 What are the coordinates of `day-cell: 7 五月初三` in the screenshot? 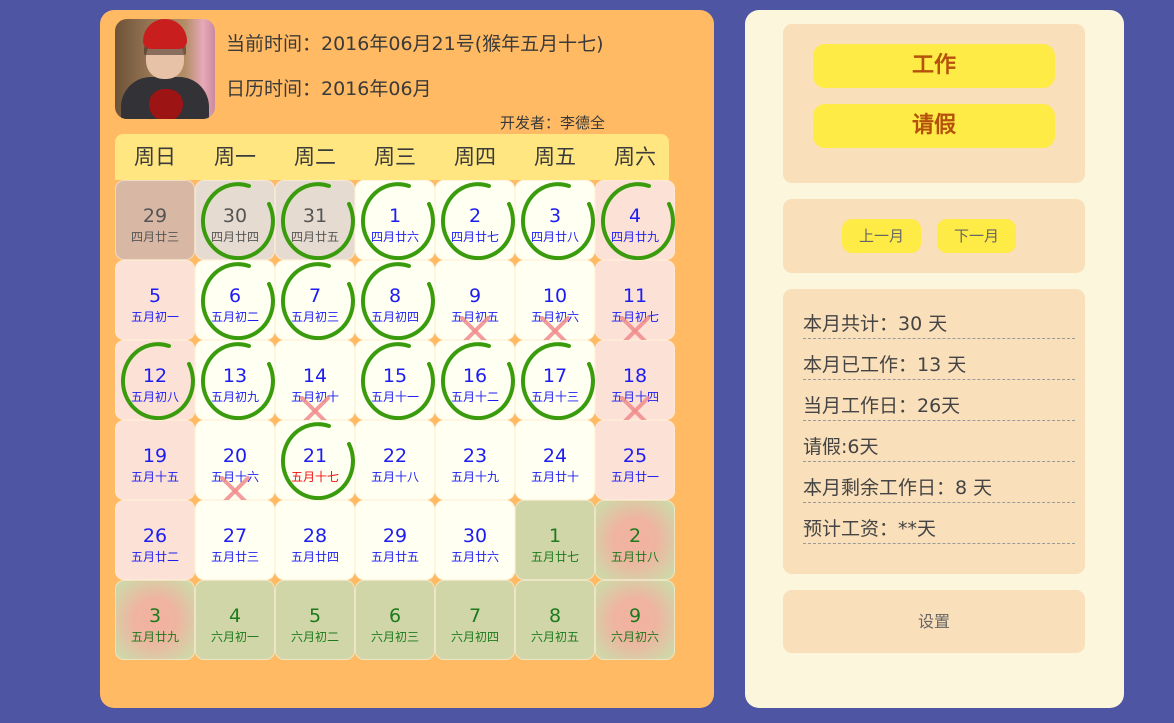 It's located at (315, 300).